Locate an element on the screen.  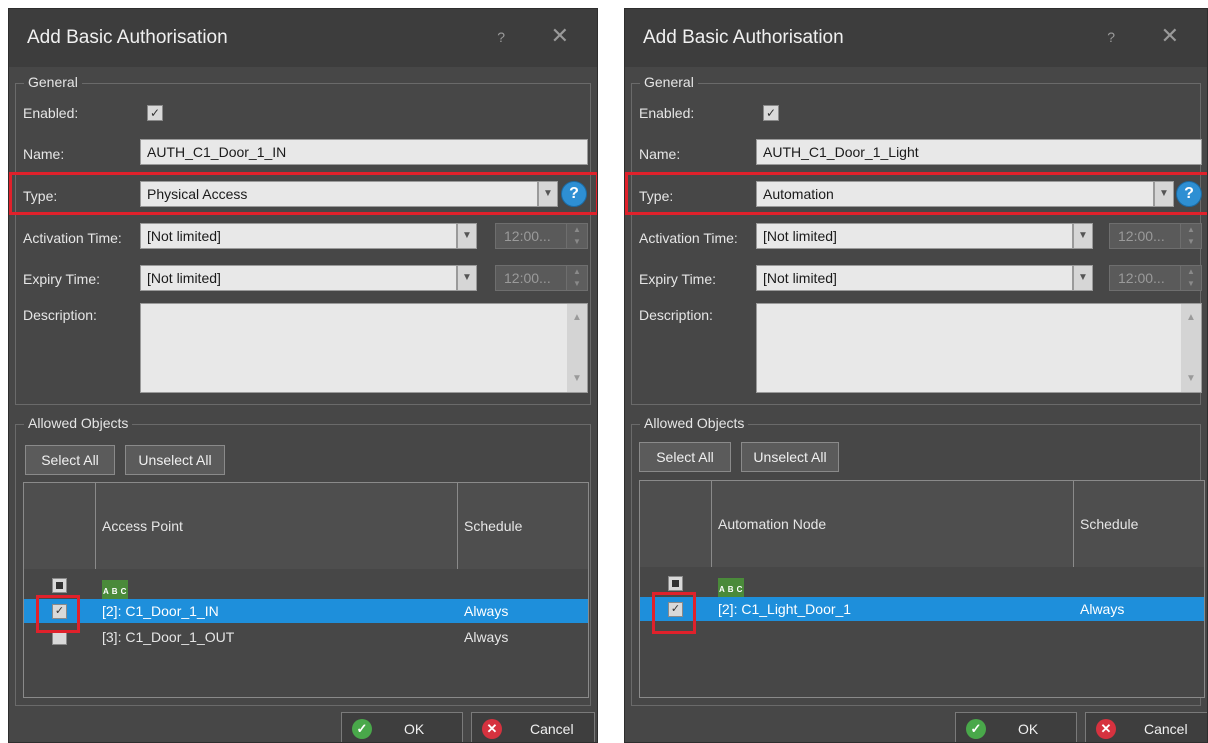
automation-node-column-header: Automation Node is located at coordinates (893, 524).